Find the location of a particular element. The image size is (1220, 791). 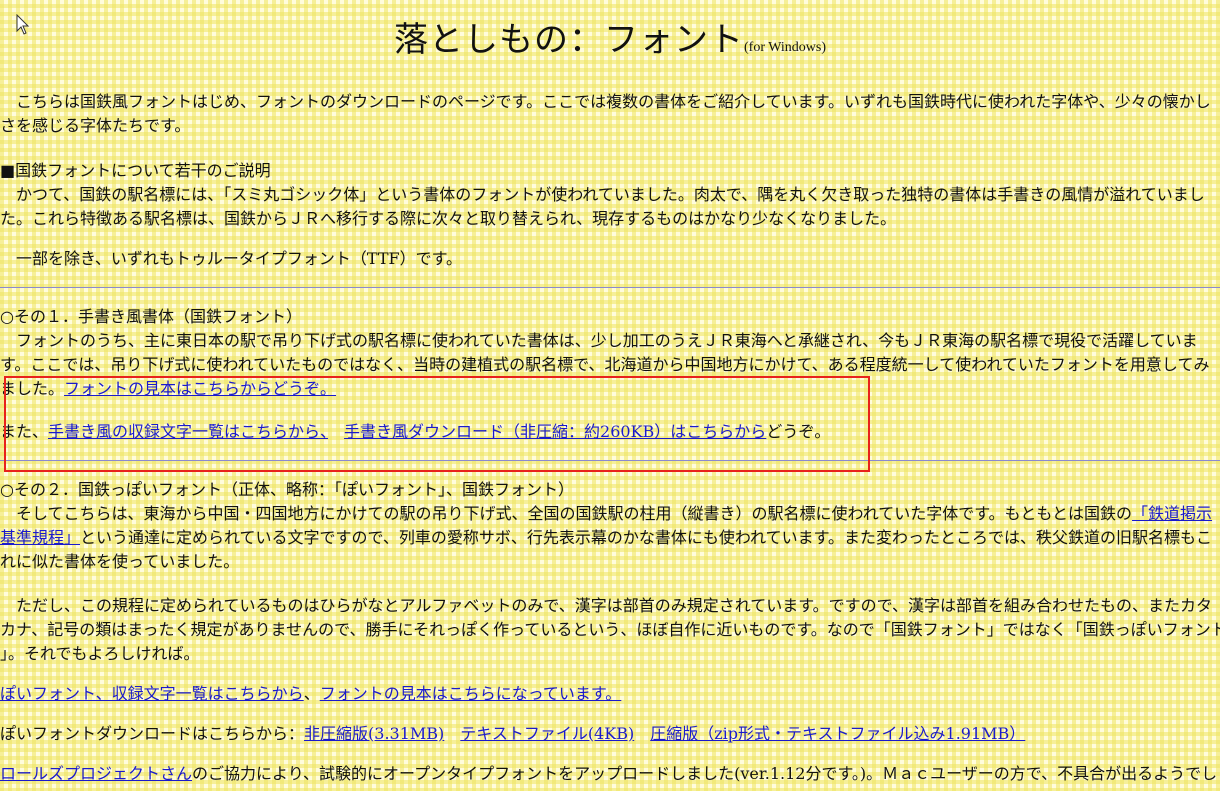

poi-download-prefix: ぽいフォントダウンロードはこちらから： is located at coordinates (152, 733).